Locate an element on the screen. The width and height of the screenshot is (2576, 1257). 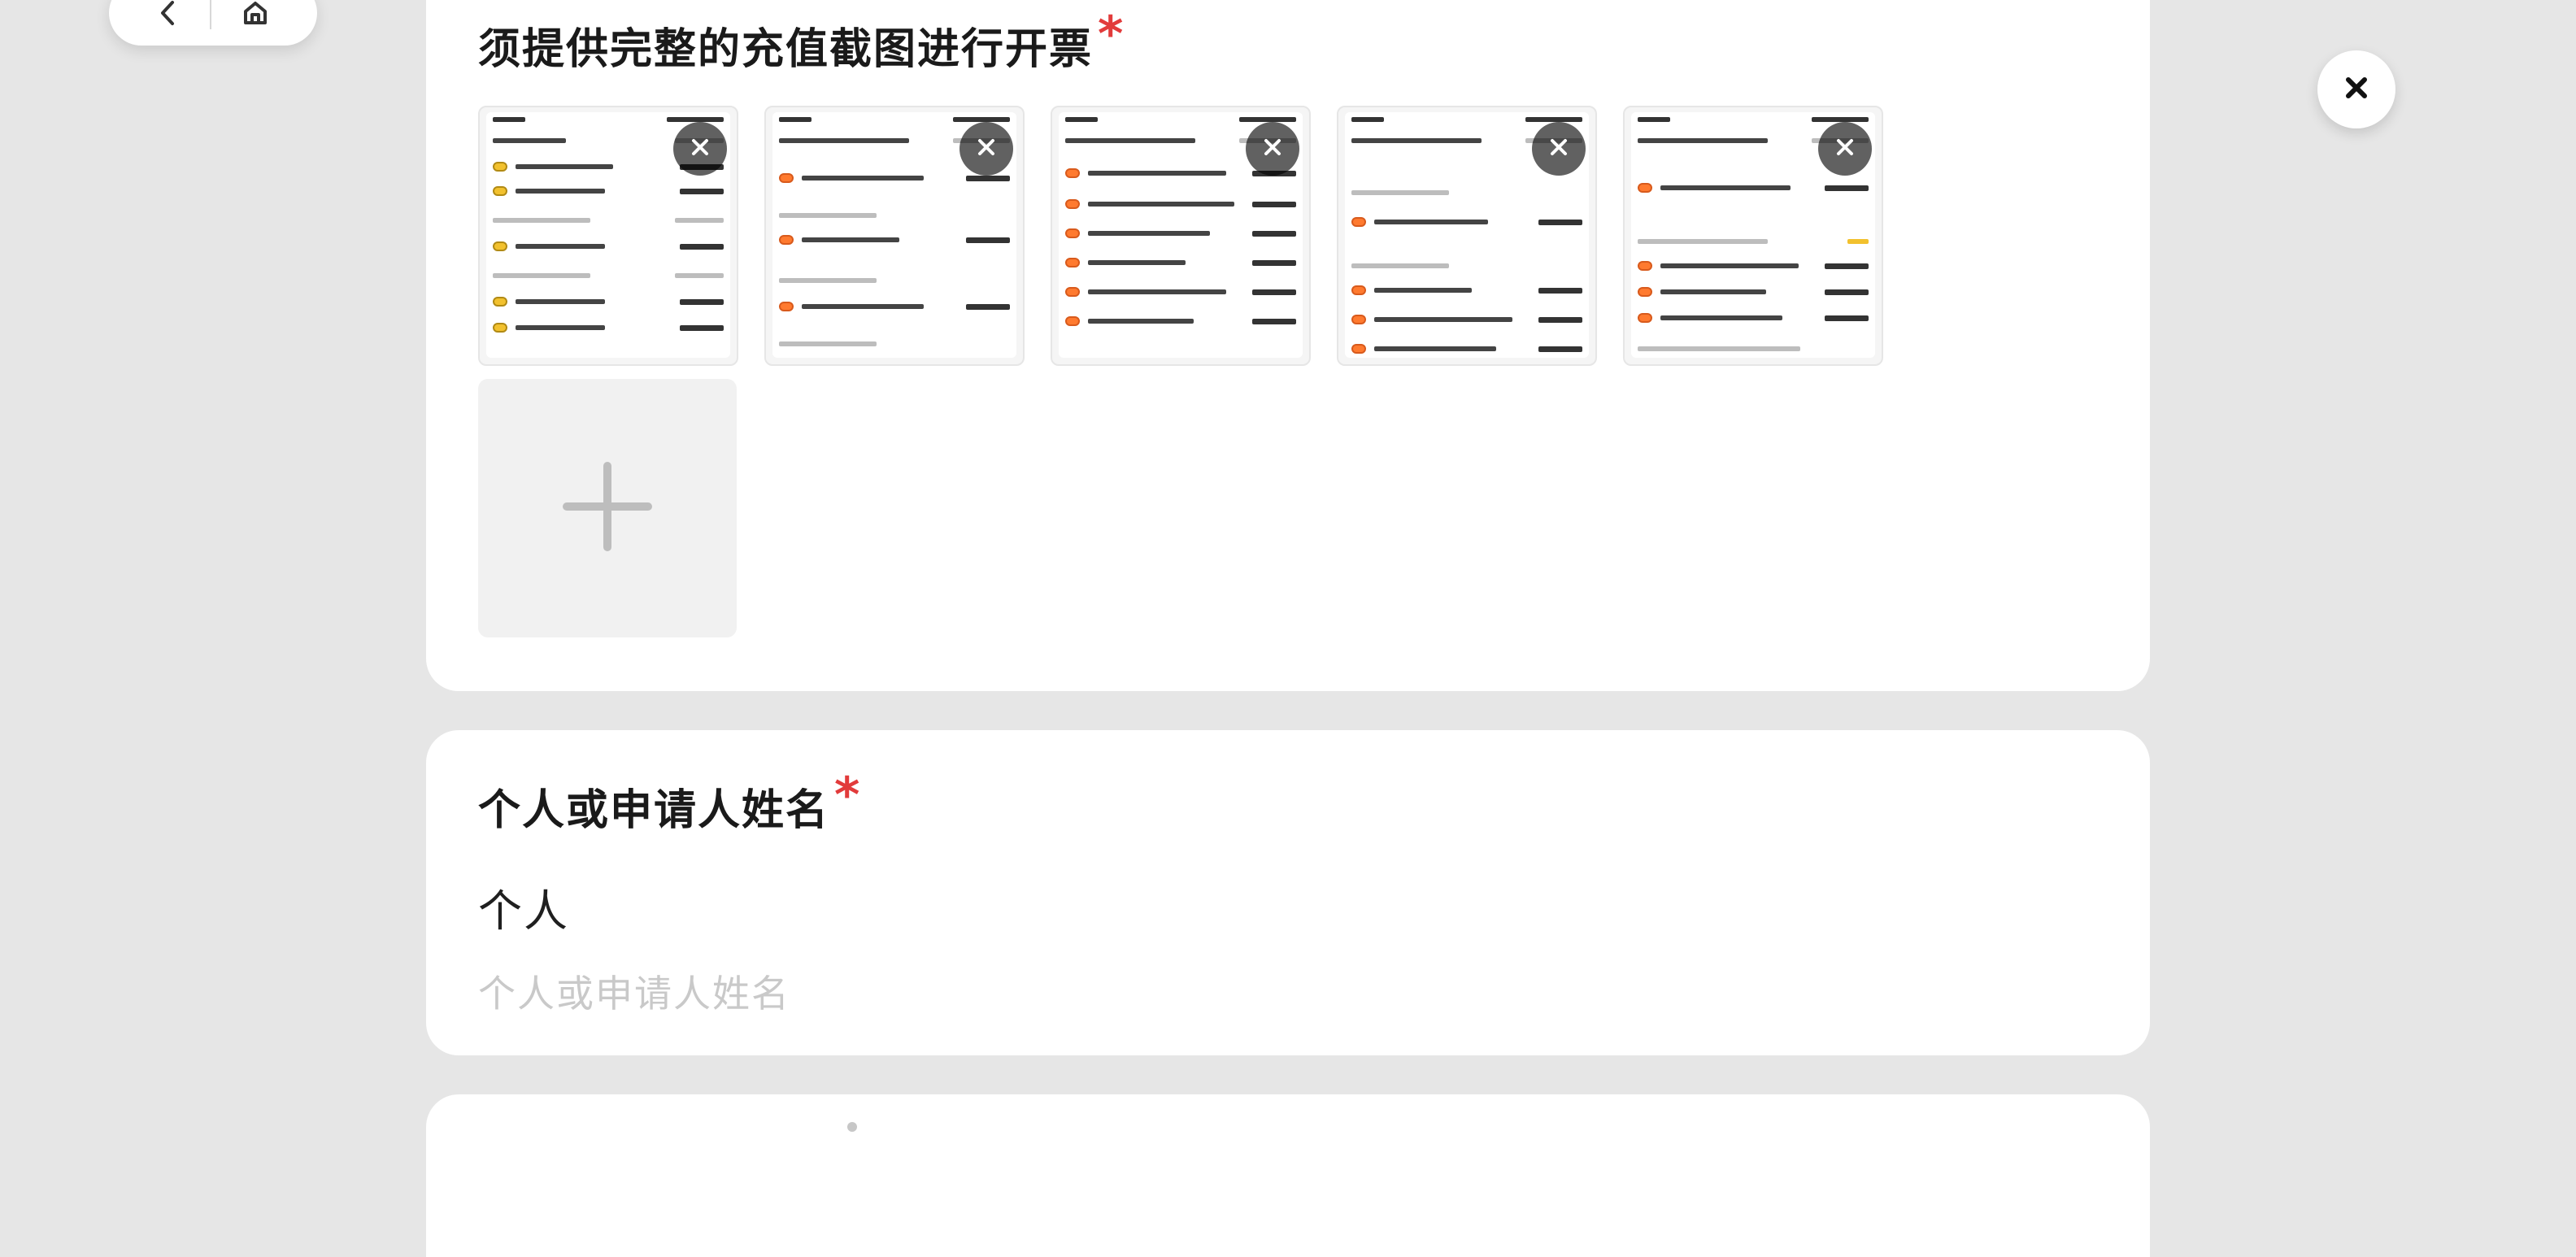
next-card is located at coordinates (1288, 1175).